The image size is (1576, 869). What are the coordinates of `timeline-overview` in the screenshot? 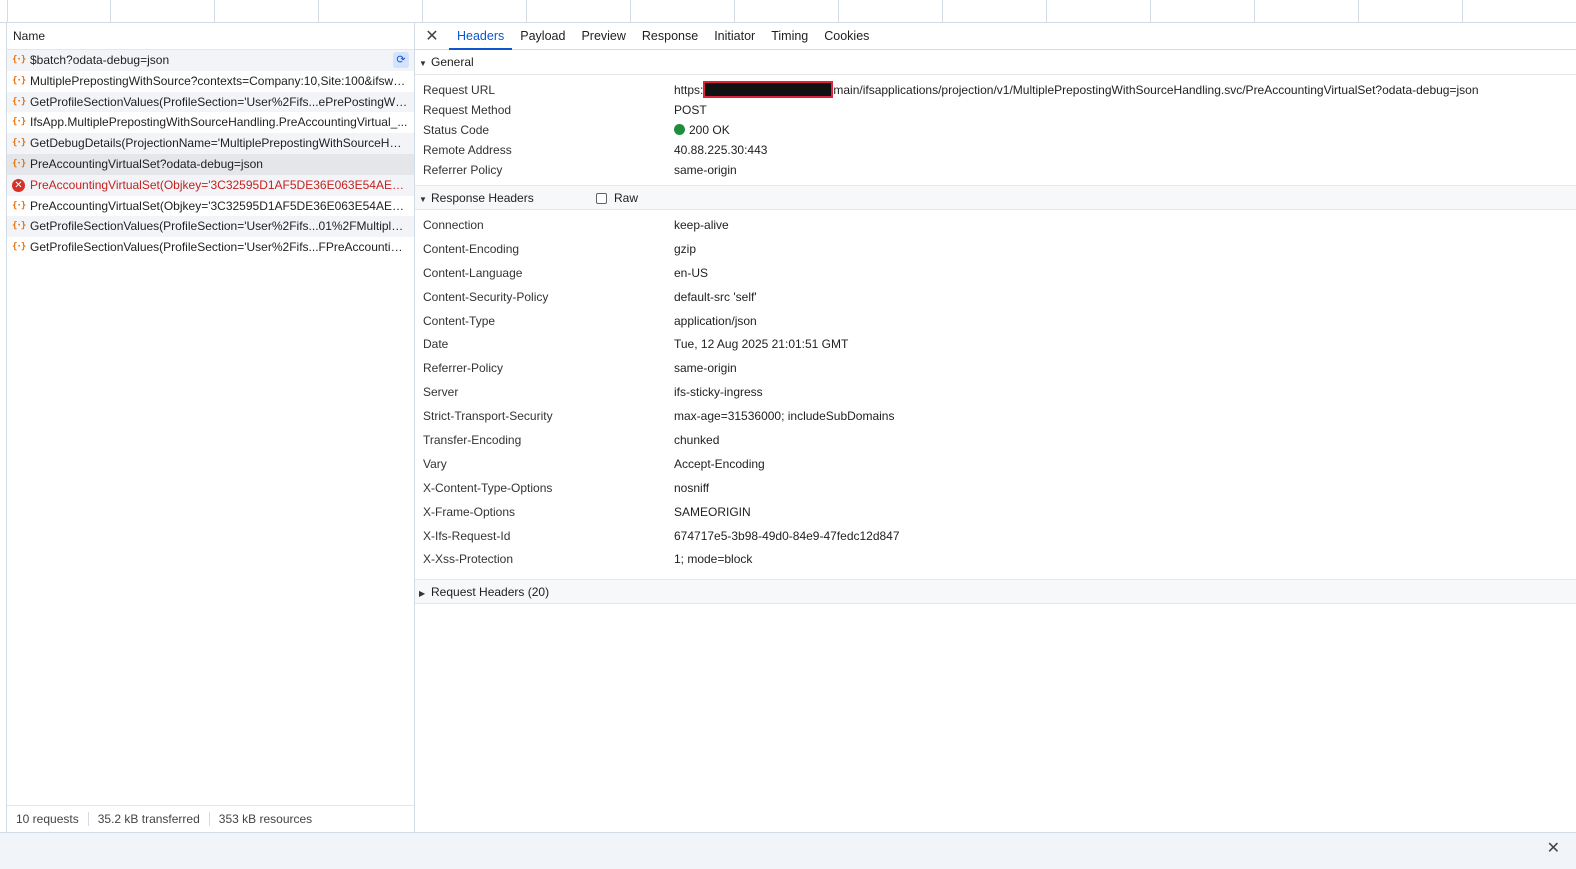 It's located at (788, 11).